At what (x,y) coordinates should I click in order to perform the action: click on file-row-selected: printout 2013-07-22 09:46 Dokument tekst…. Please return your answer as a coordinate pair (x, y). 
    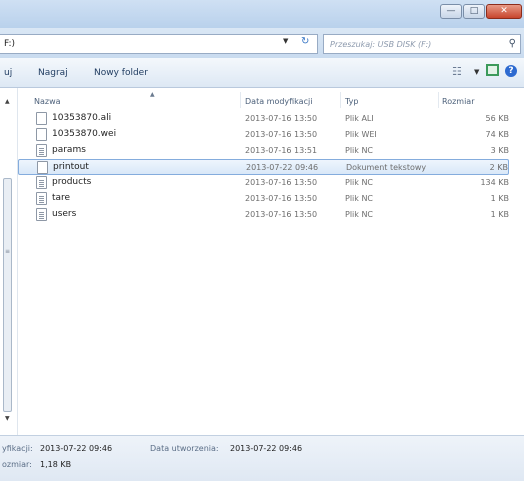
    Looking at the image, I should click on (263, 167).